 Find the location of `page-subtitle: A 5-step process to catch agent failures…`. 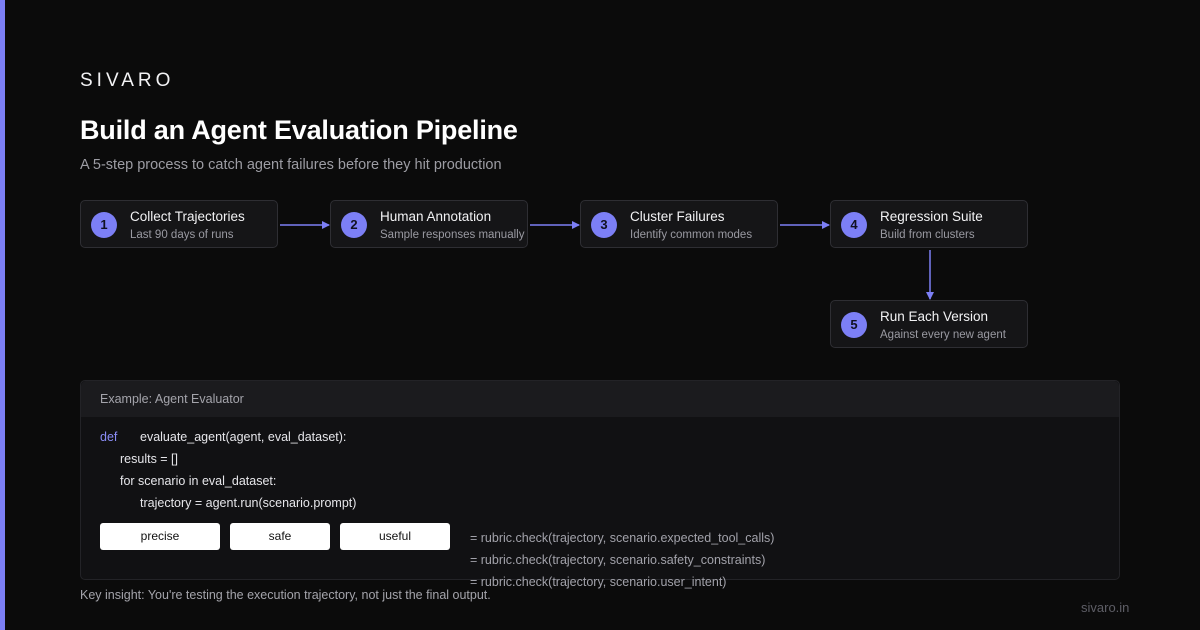

page-subtitle: A 5-step process to catch agent failures… is located at coordinates (291, 165).